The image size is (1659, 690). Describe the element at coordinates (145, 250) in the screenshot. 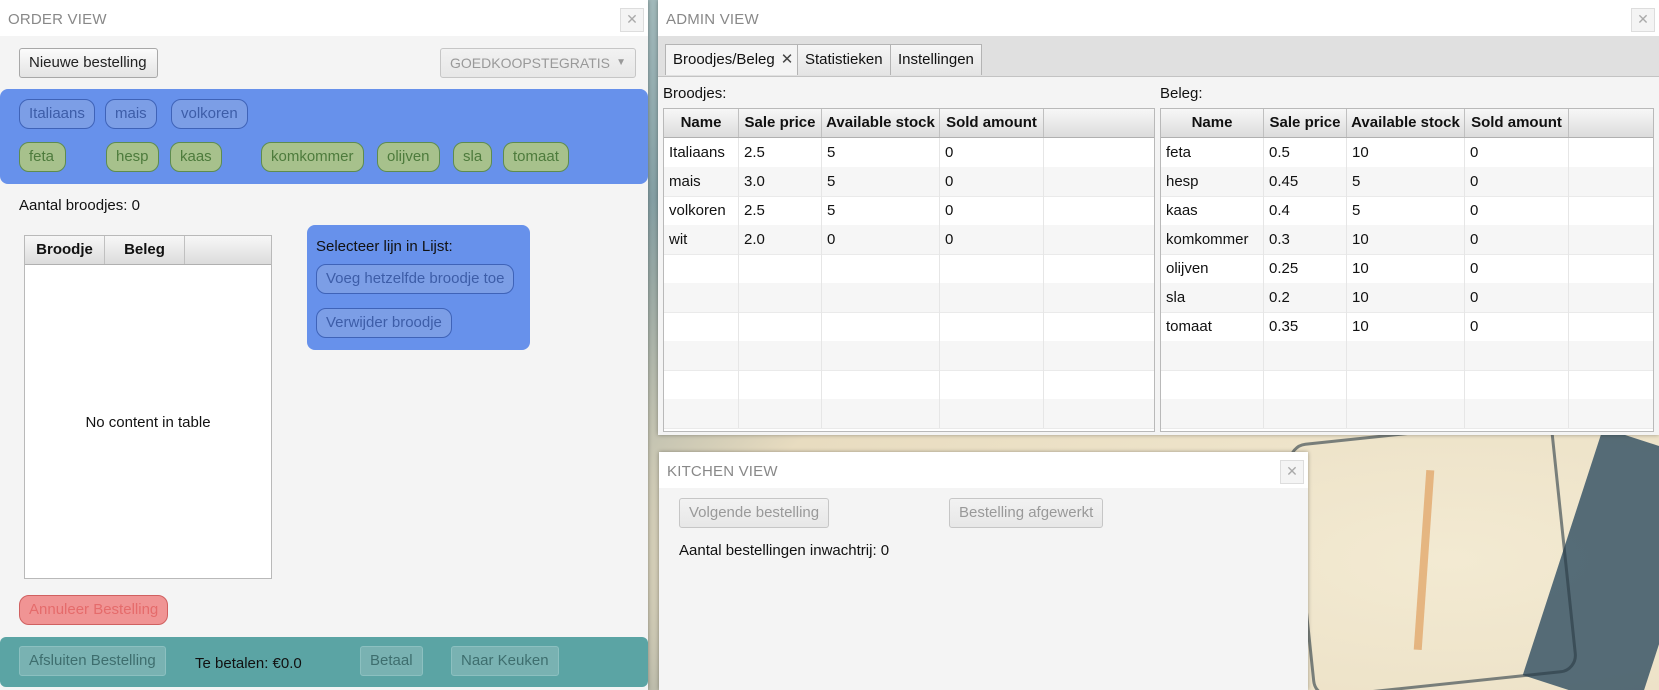

I see `column-header-beleg: Beleg` at that location.